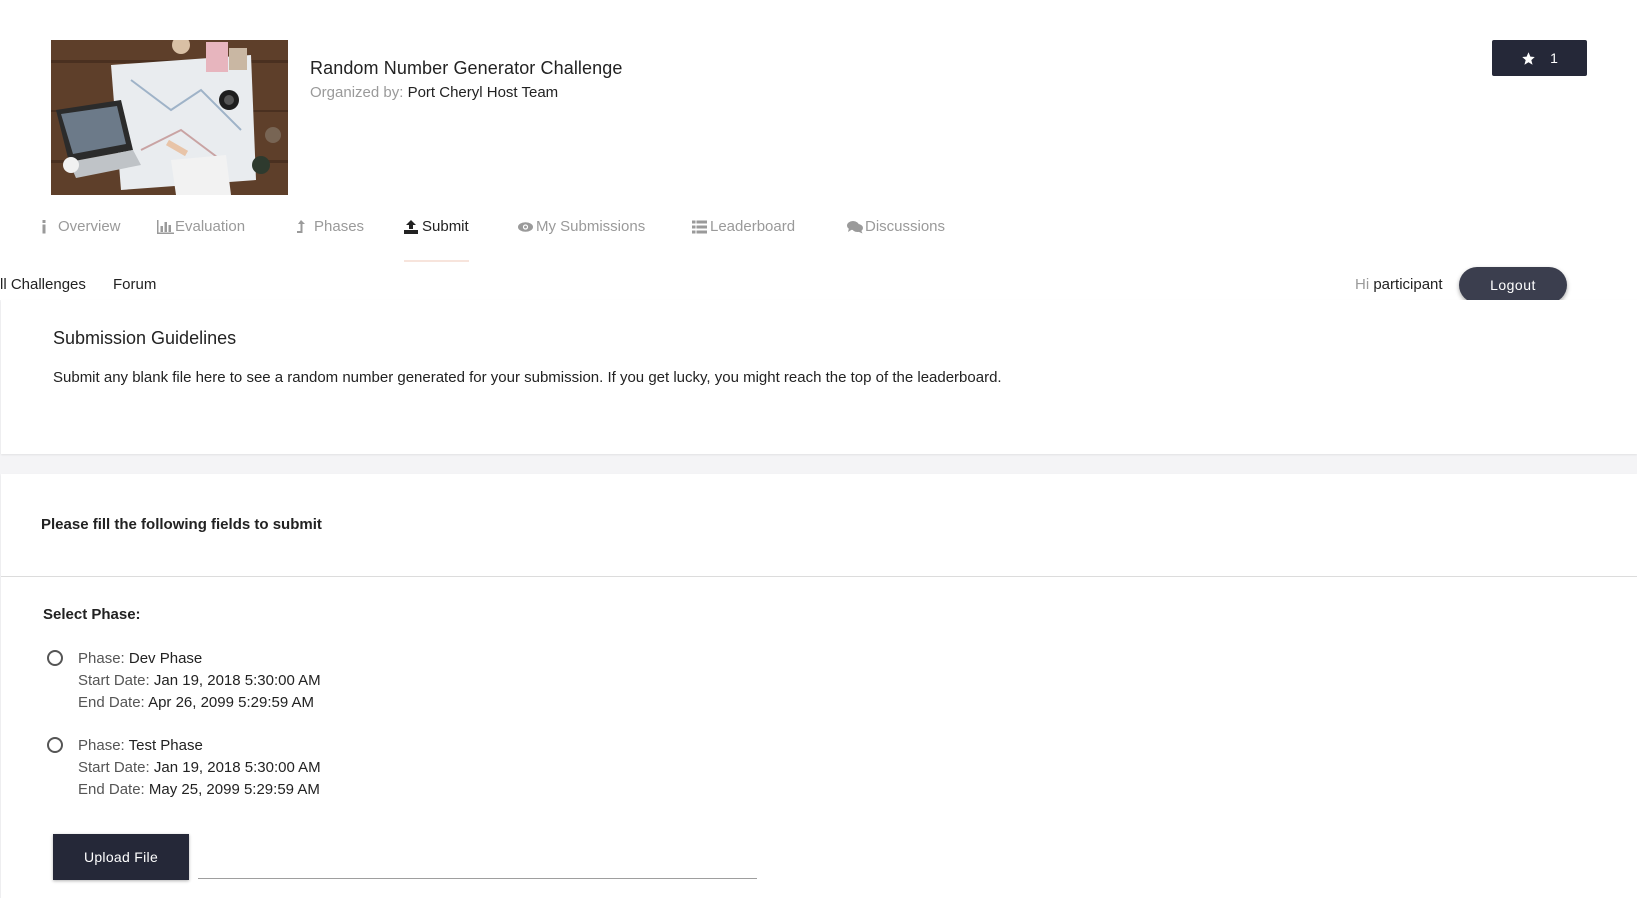  I want to click on bar-chart-icon, so click(165, 227).